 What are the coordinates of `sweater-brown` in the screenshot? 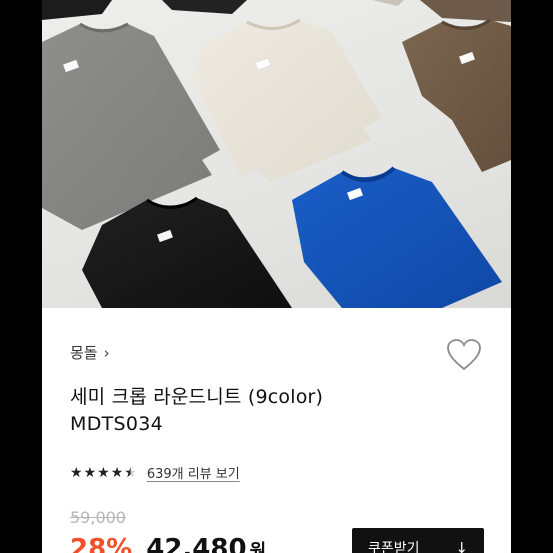 It's located at (456, 96).